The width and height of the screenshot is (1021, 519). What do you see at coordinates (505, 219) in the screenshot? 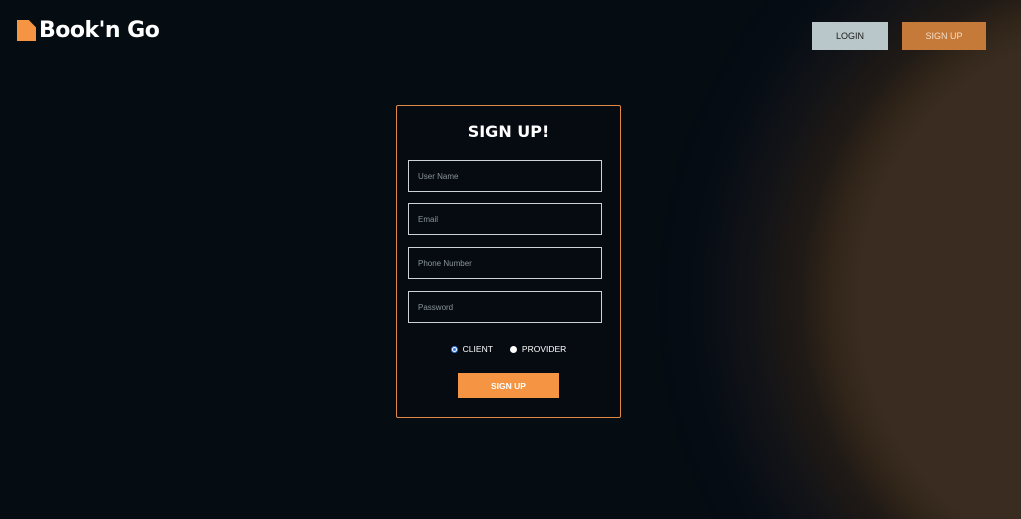
I see `email-input` at bounding box center [505, 219].